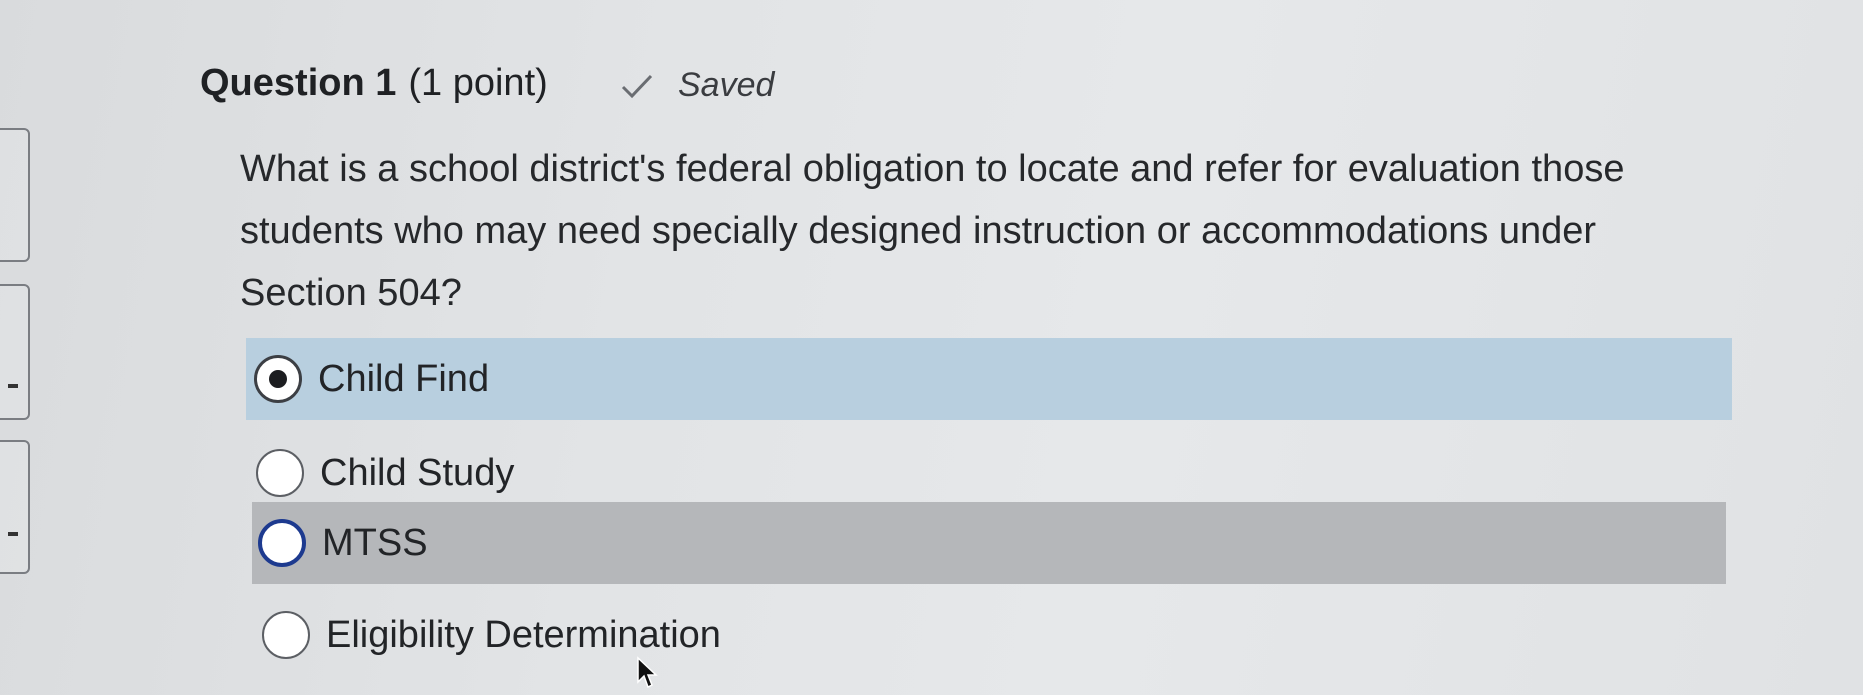  Describe the element at coordinates (478, 83) in the screenshot. I see `question-points: (1 point)` at that location.